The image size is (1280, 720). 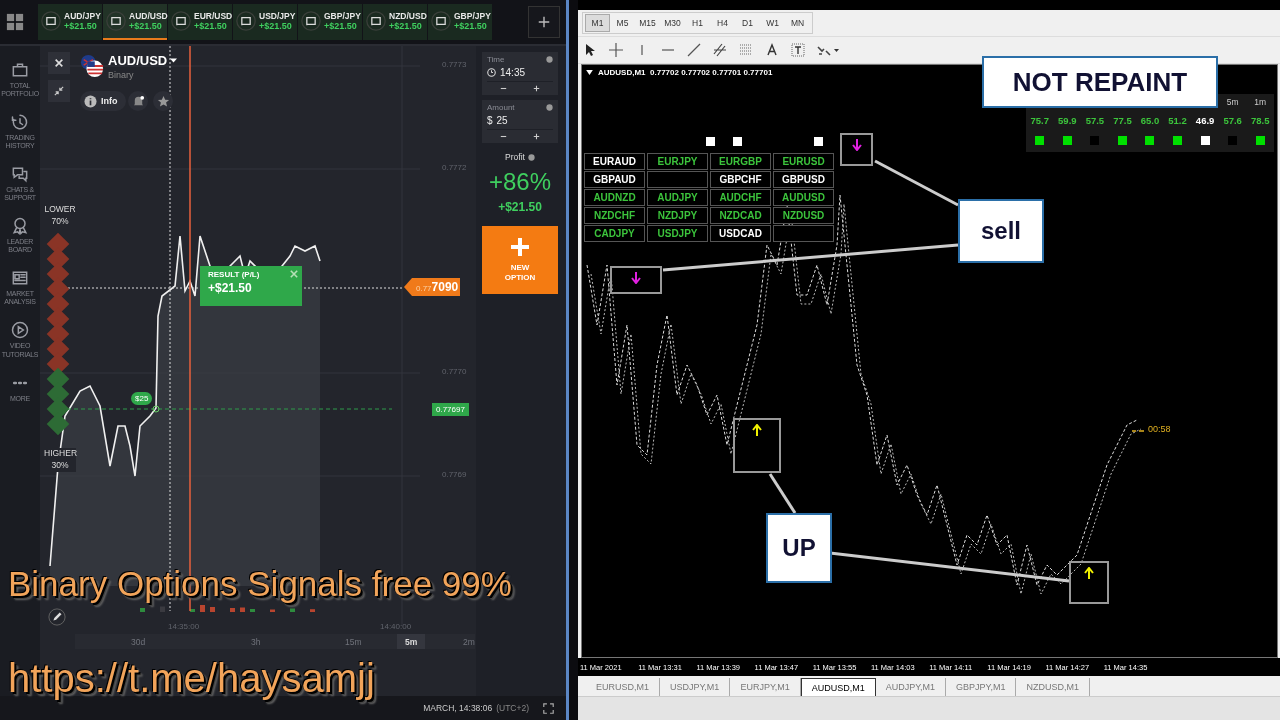 What do you see at coordinates (496, 59) in the screenshot?
I see `time-label: Time` at bounding box center [496, 59].